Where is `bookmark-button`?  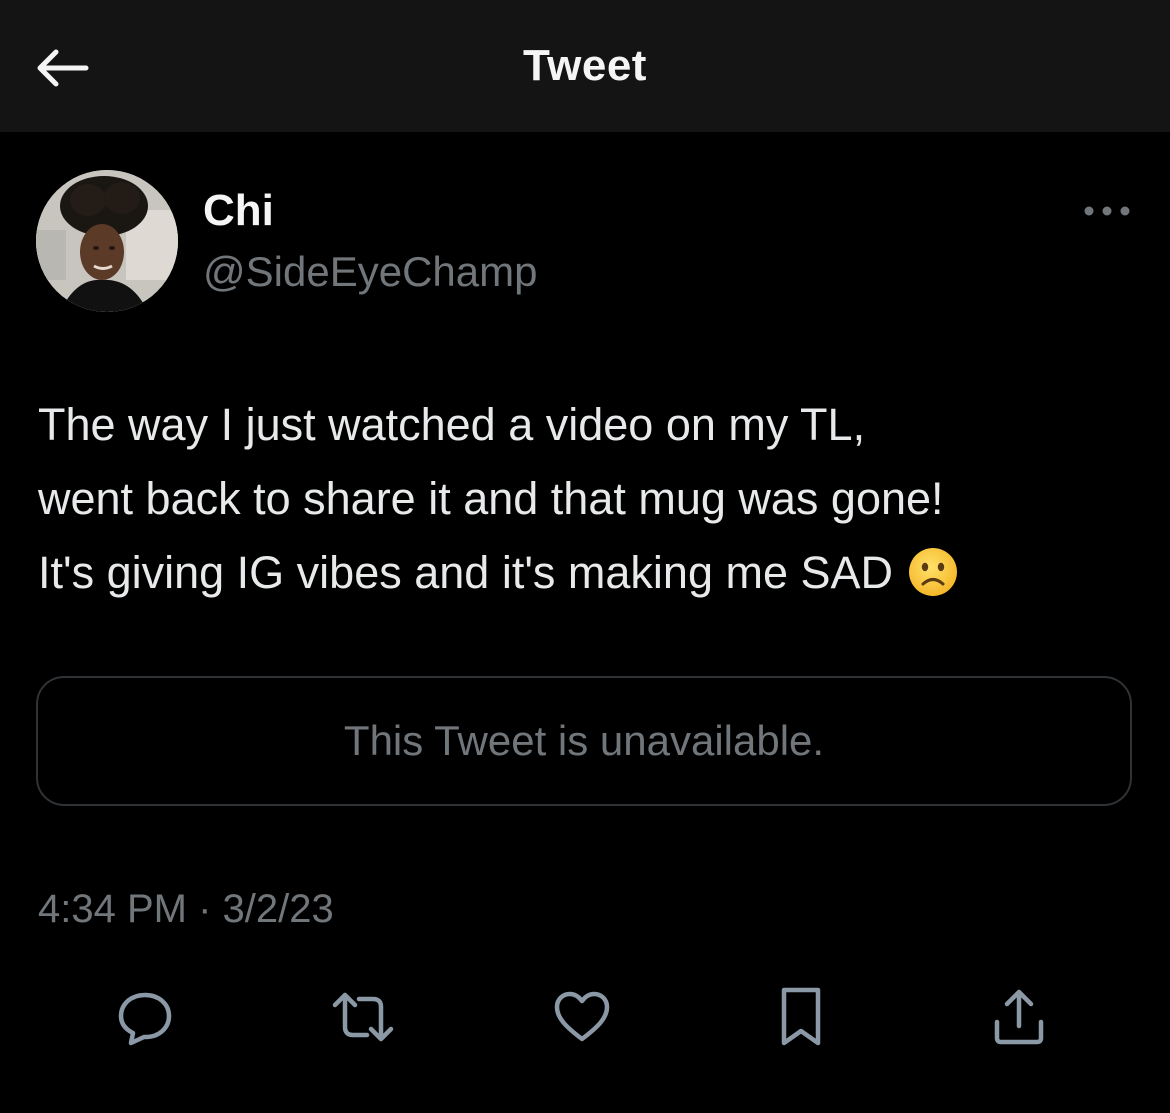
bookmark-button is located at coordinates (801, 1017).